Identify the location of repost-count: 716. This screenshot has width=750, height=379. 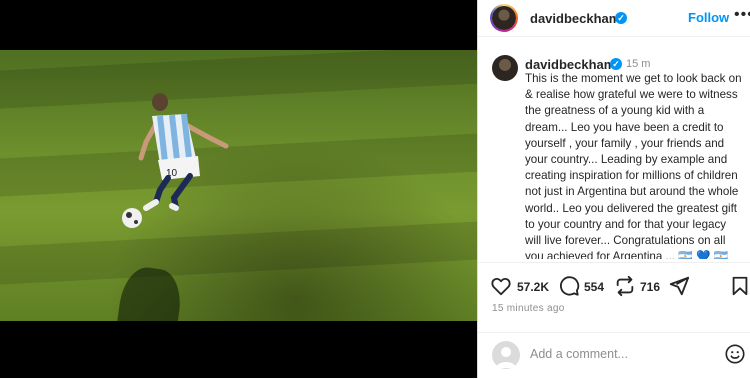
(650, 287).